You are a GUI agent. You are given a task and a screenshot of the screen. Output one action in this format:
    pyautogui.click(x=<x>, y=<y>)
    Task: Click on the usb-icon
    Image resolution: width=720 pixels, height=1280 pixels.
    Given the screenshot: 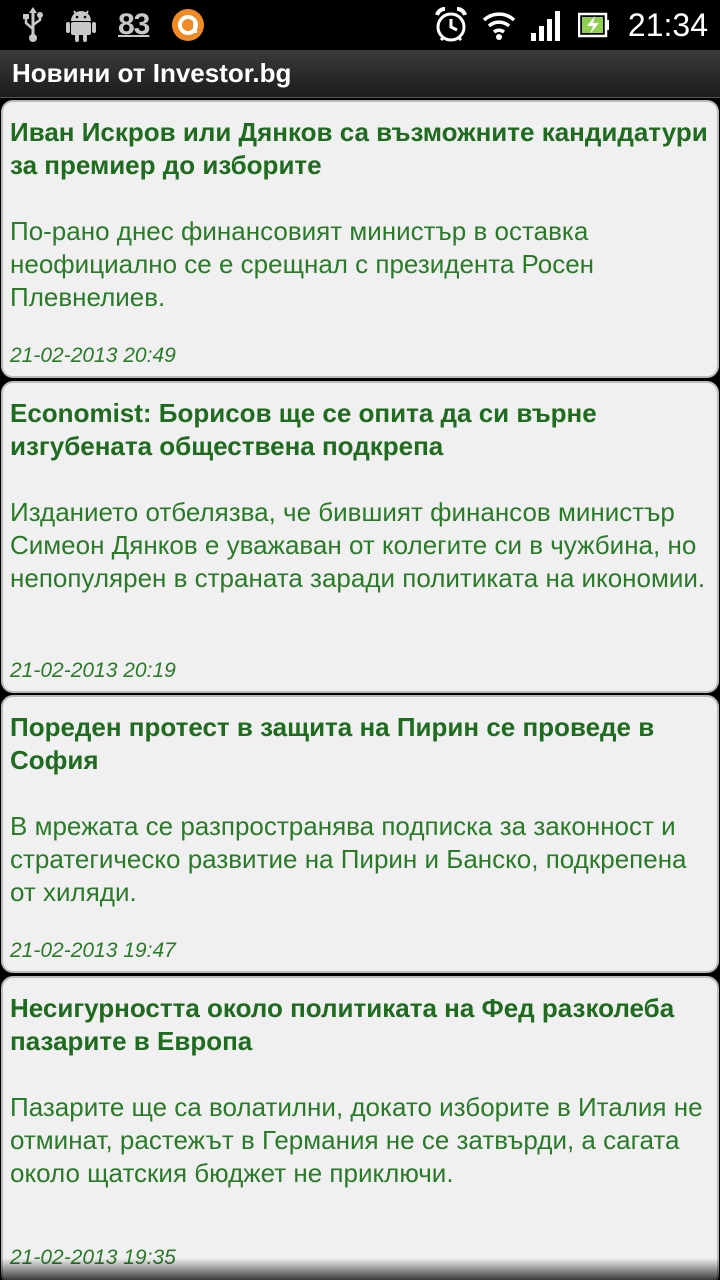 What is the action you would take?
    pyautogui.click(x=33, y=25)
    